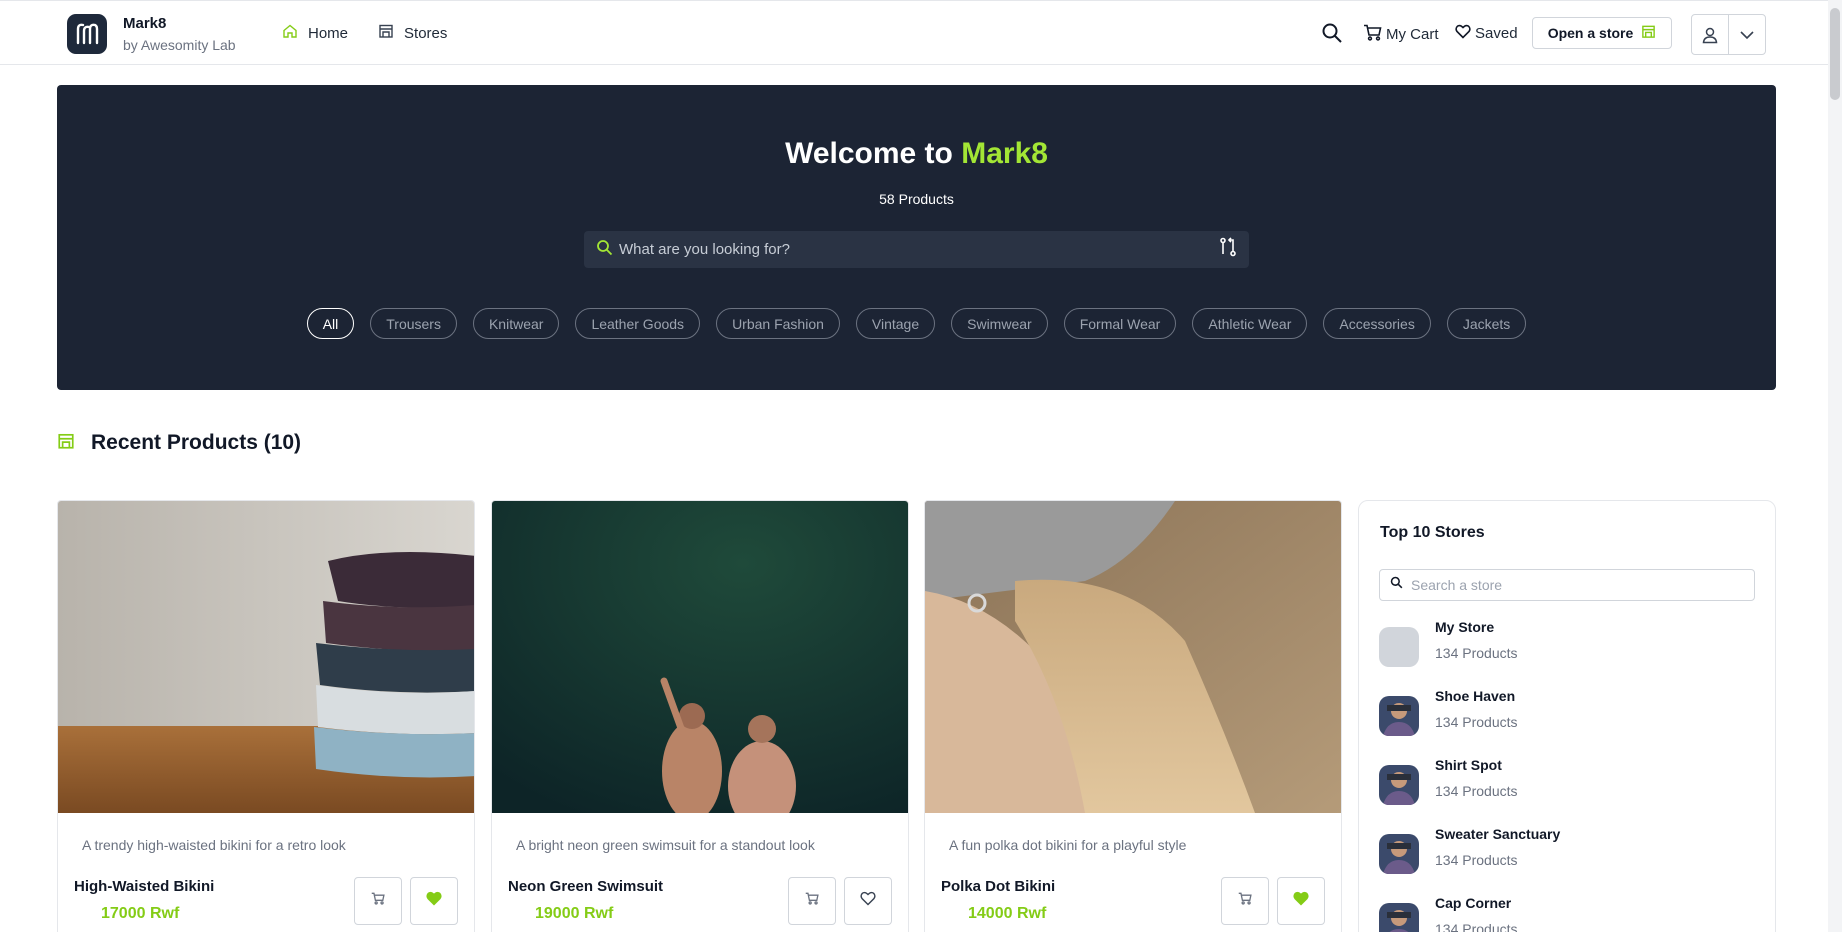 The width and height of the screenshot is (1842, 932). I want to click on hero-search-bar, so click(916, 249).